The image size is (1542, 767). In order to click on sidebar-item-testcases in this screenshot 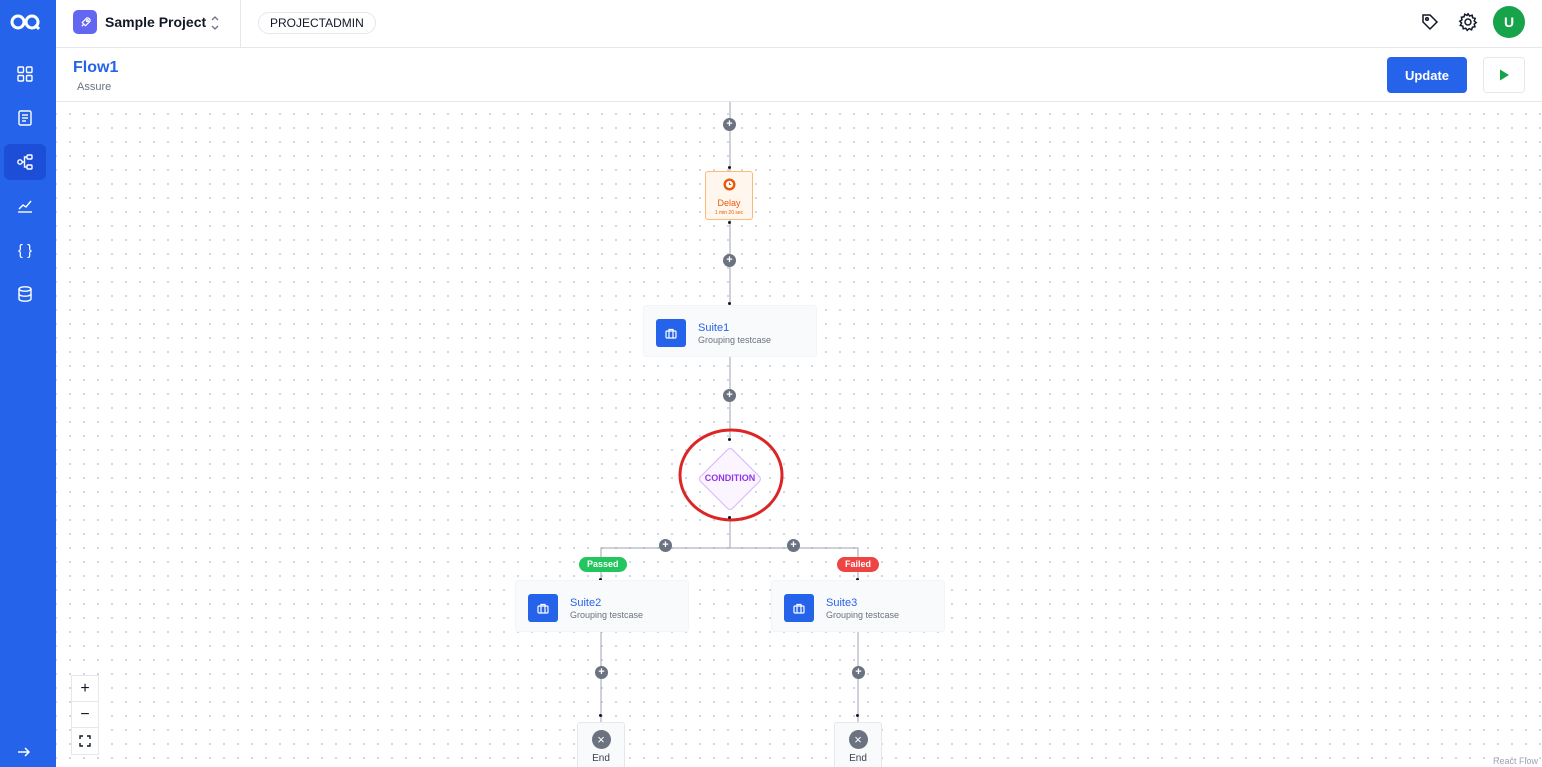, I will do `click(25, 118)`.